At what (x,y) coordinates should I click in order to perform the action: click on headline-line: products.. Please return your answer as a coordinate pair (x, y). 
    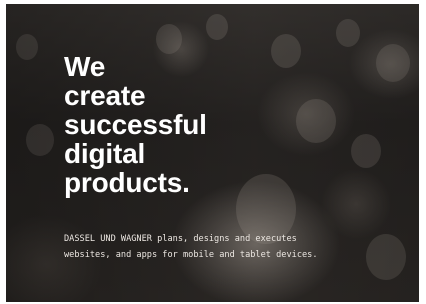
    Looking at the image, I should click on (127, 182).